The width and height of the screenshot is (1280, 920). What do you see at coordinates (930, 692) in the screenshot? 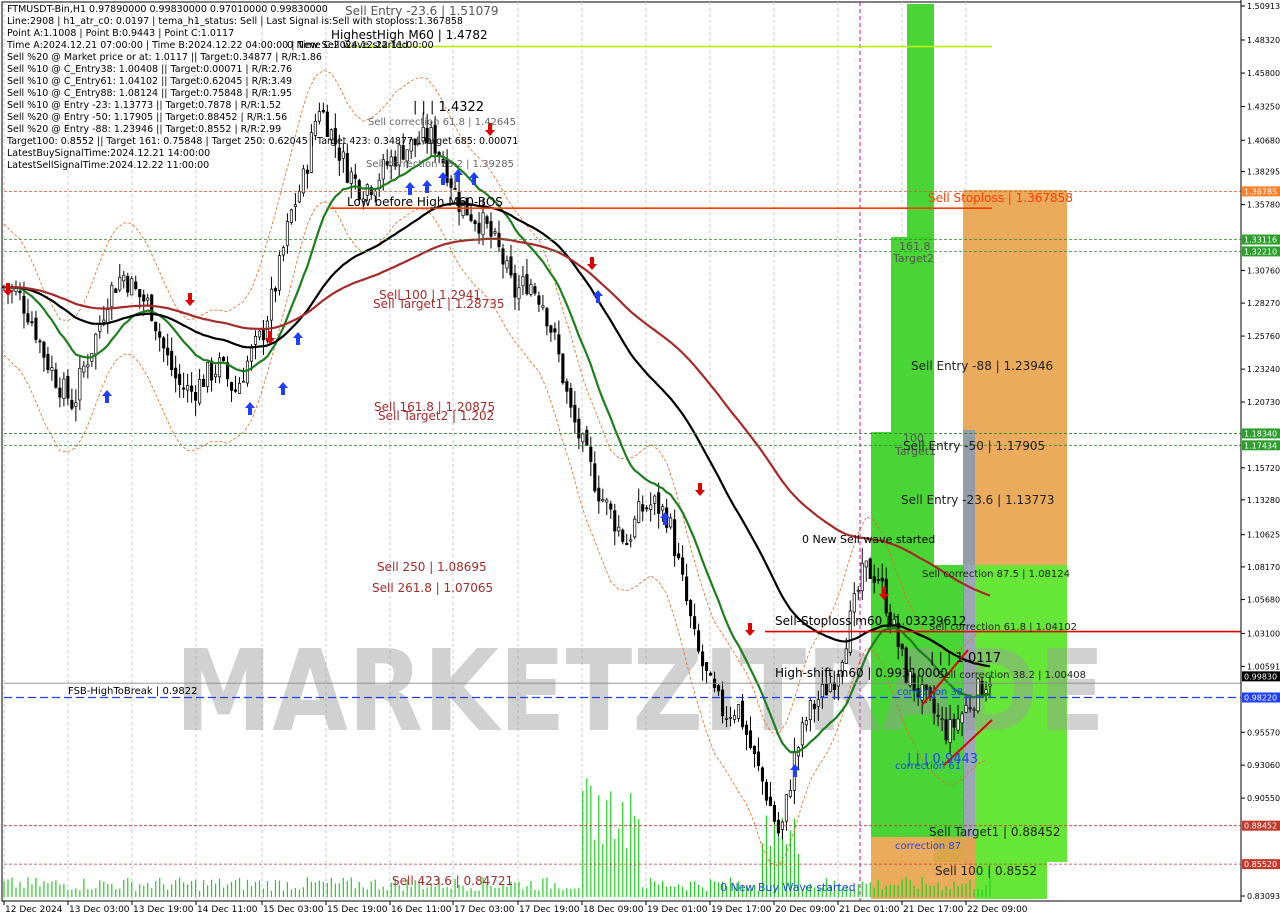
I see `chart-annotation: correction 38` at bounding box center [930, 692].